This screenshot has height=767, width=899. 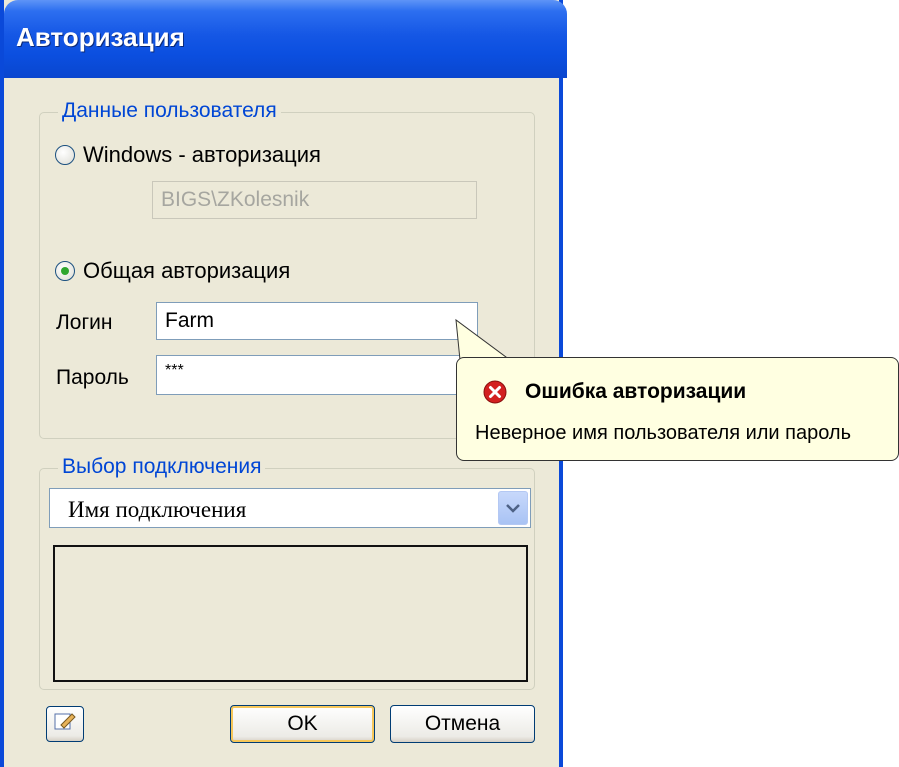 I want to click on windows-user-field: BIGS\ZKolesnik, so click(x=314, y=200).